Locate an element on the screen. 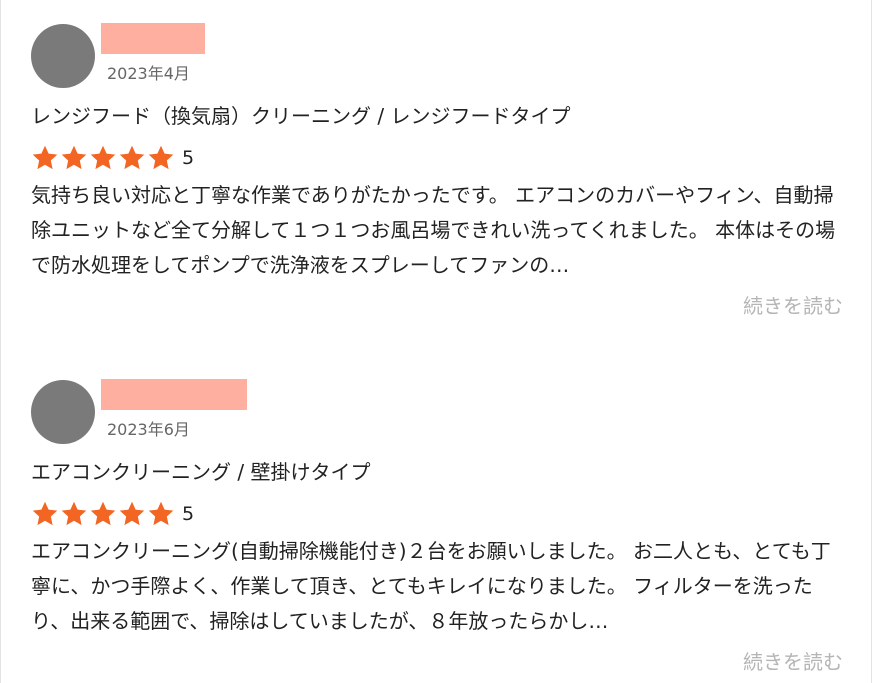 The image size is (872, 683). review-date: 2023年4月 is located at coordinates (148, 73).